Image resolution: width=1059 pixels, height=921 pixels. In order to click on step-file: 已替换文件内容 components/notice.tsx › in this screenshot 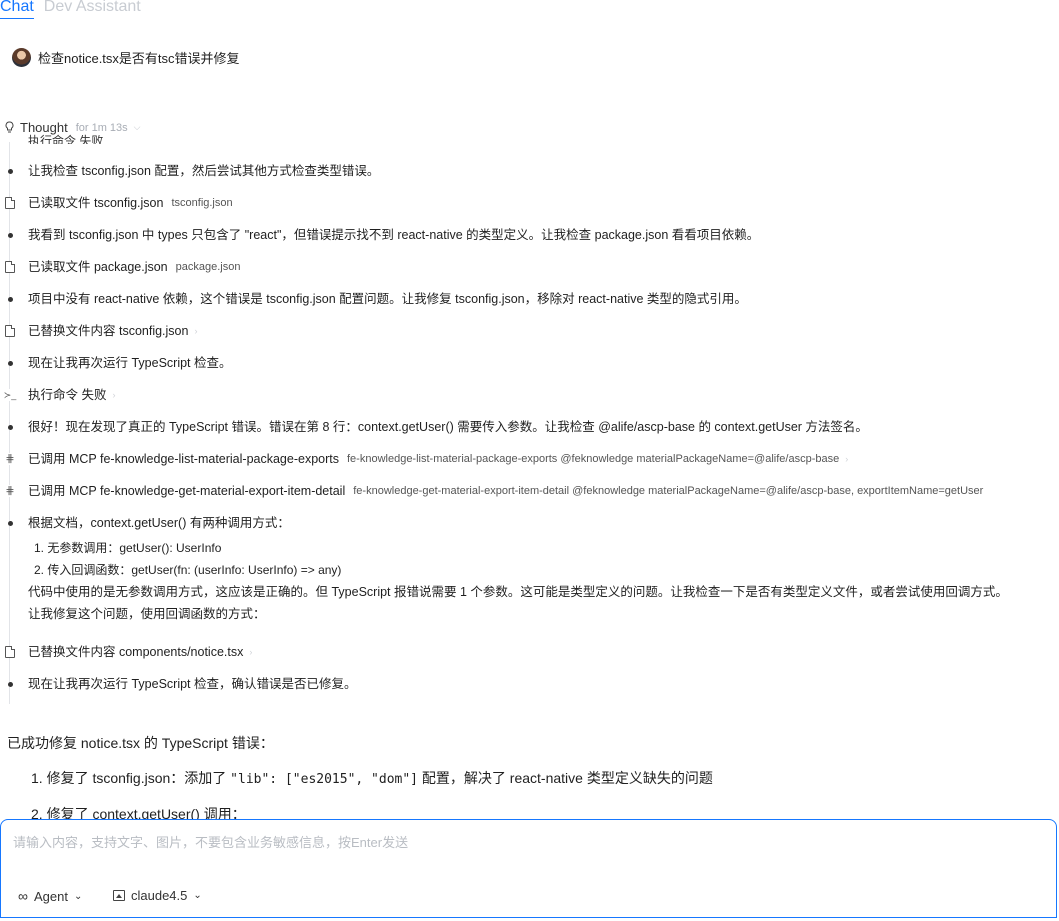, I will do `click(126, 652)`.